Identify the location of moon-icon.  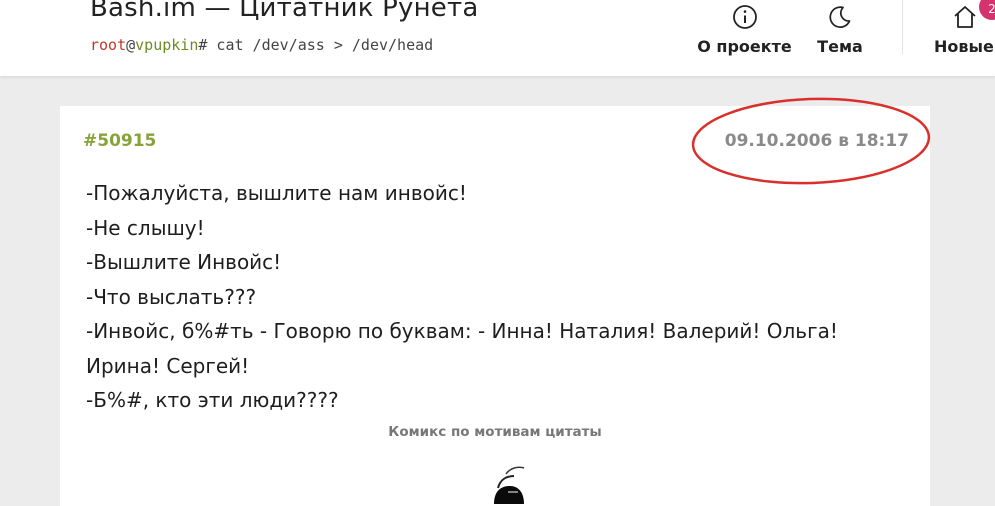
(840, 17).